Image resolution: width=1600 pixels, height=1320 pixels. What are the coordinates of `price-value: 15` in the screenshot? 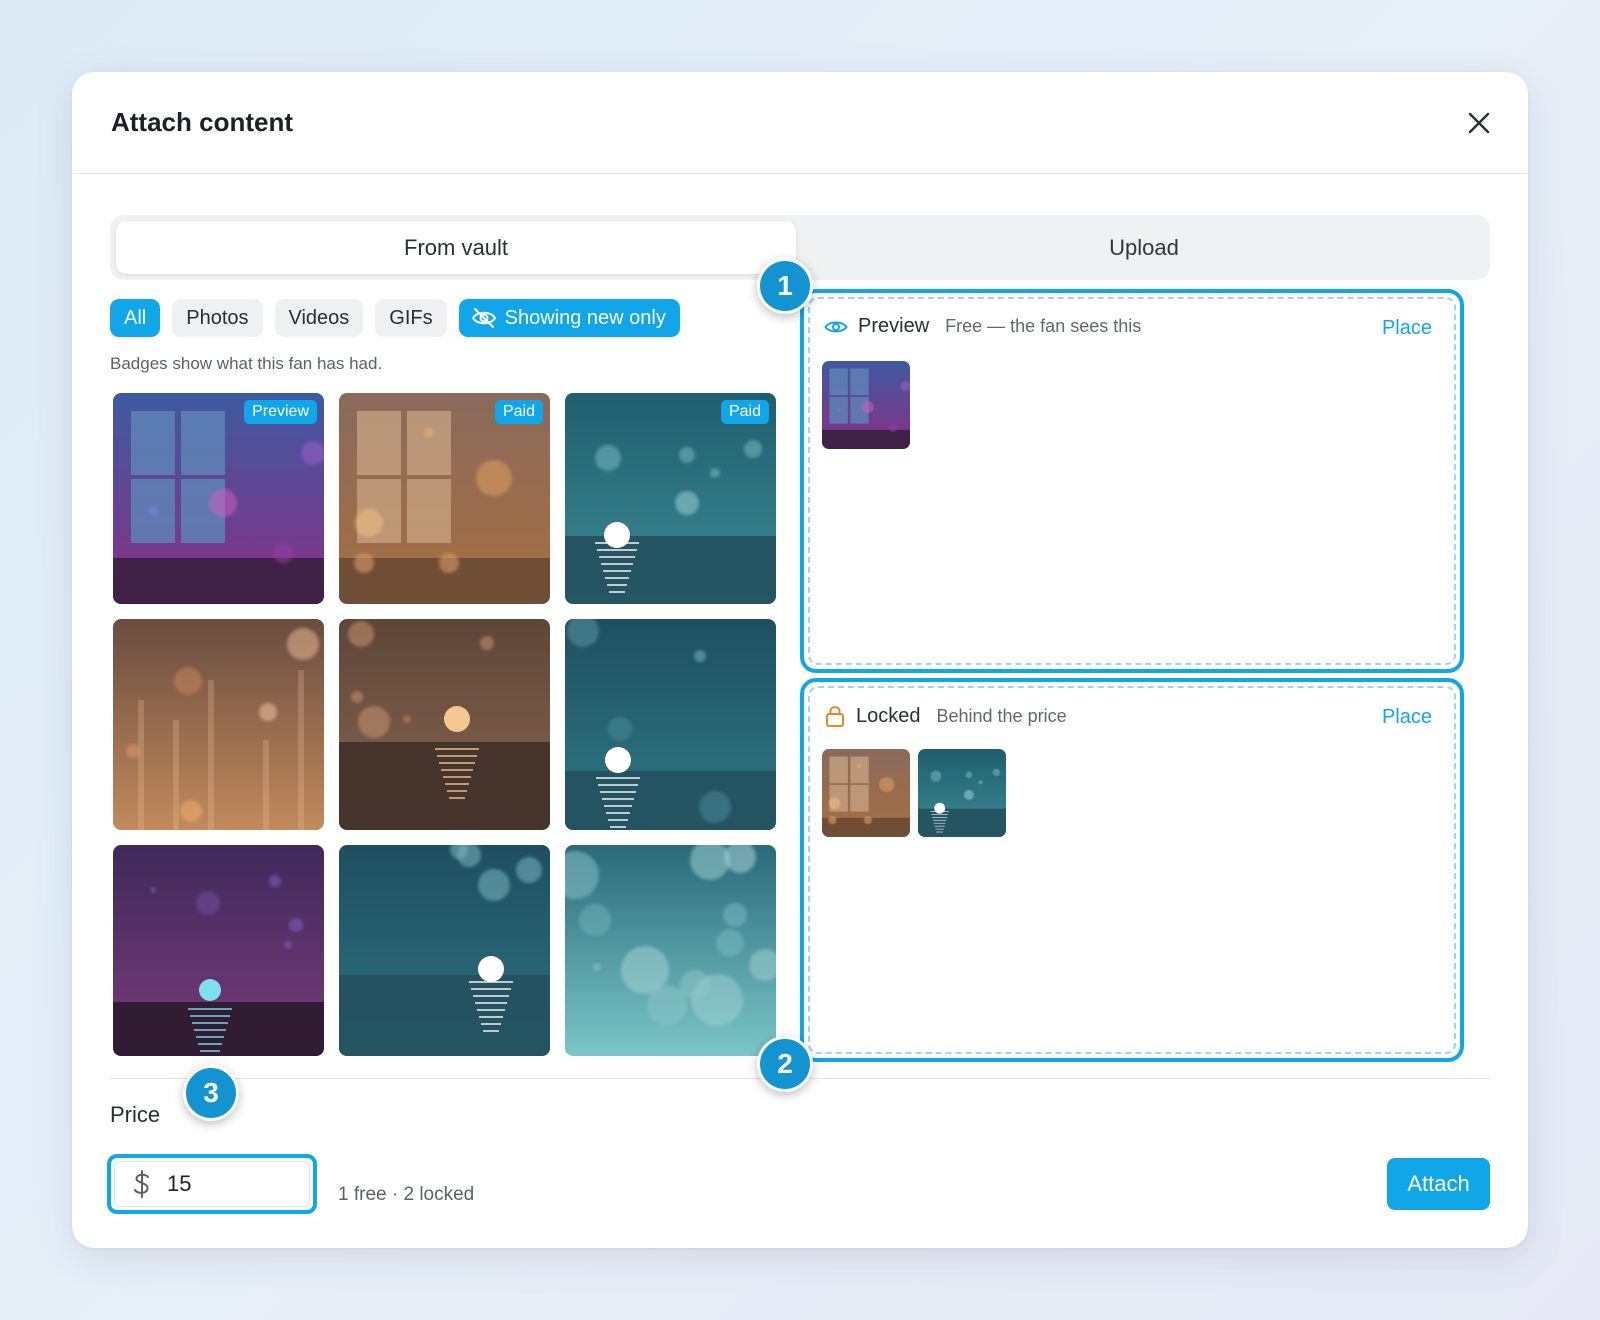 It's located at (179, 1183).